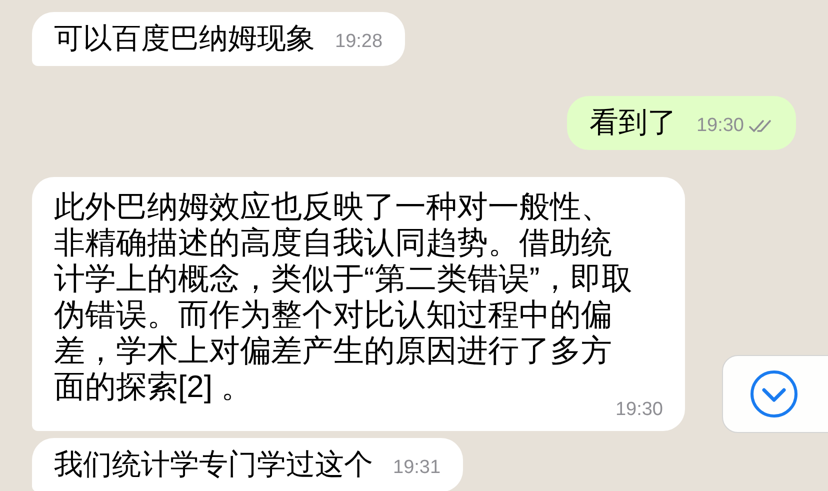 This screenshot has width=828, height=491. What do you see at coordinates (359, 42) in the screenshot?
I see `message-time: 19:28` at bounding box center [359, 42].